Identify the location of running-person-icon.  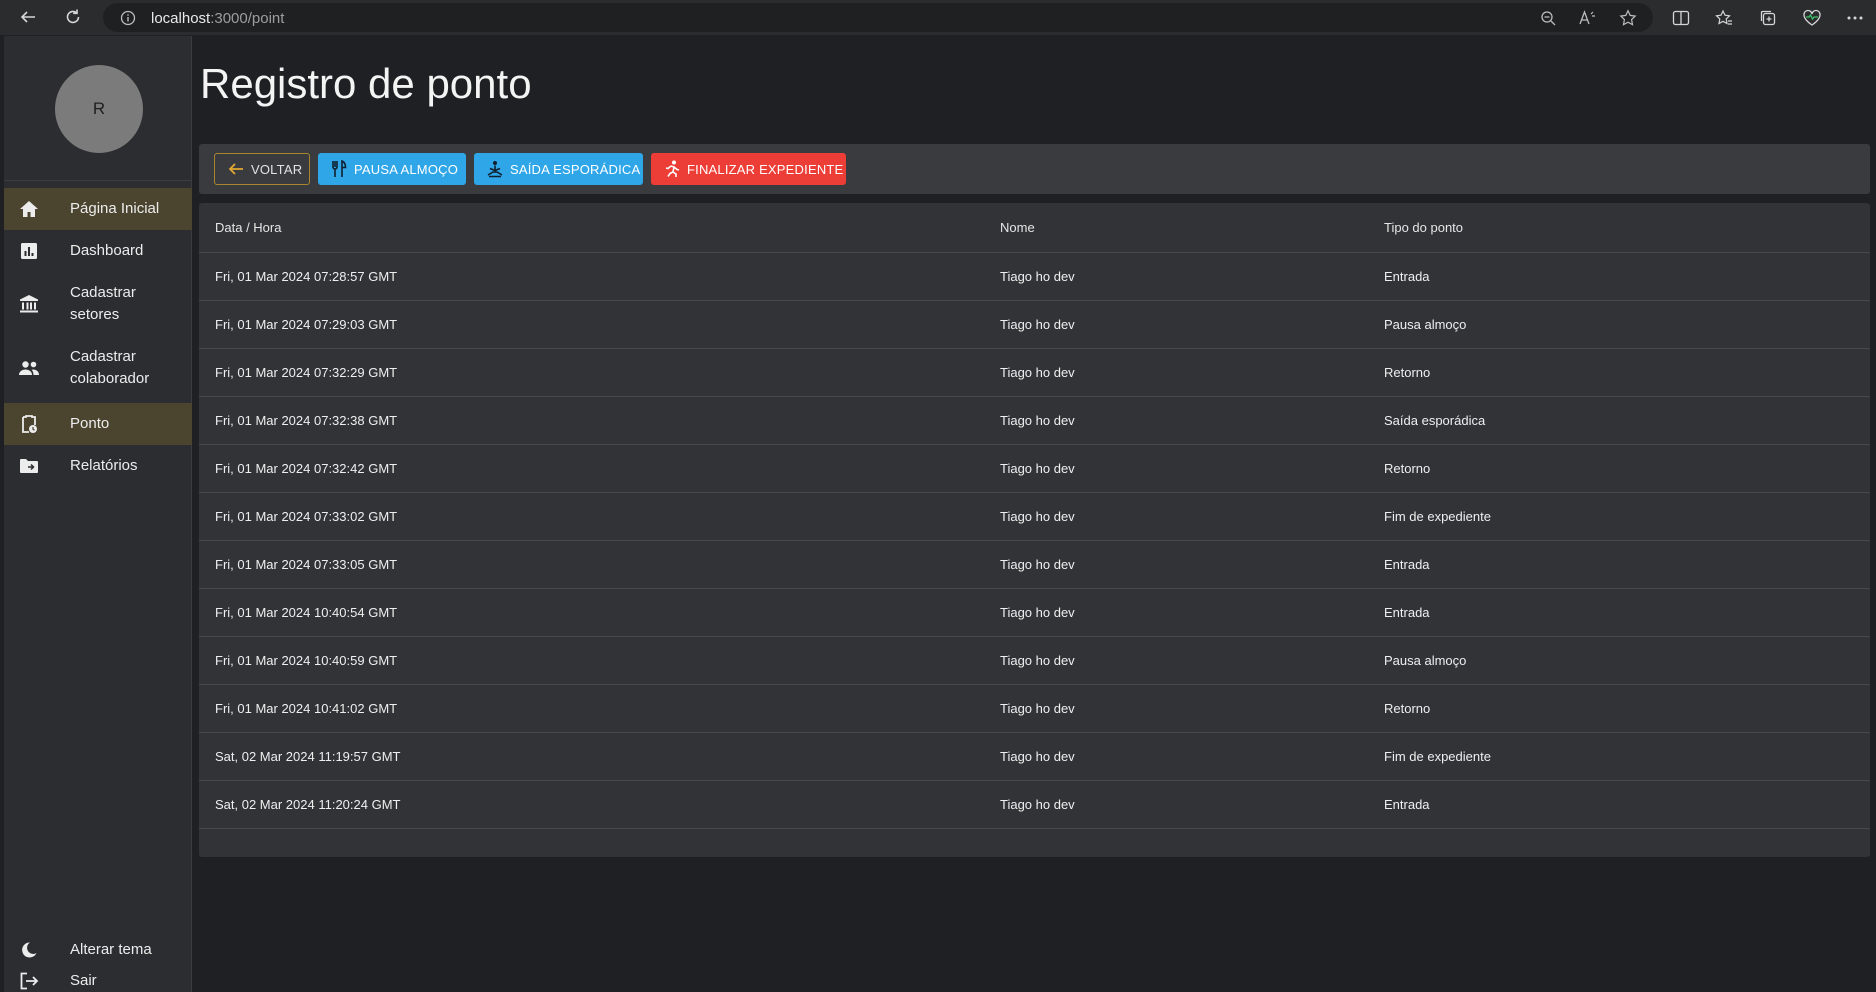
(672, 169).